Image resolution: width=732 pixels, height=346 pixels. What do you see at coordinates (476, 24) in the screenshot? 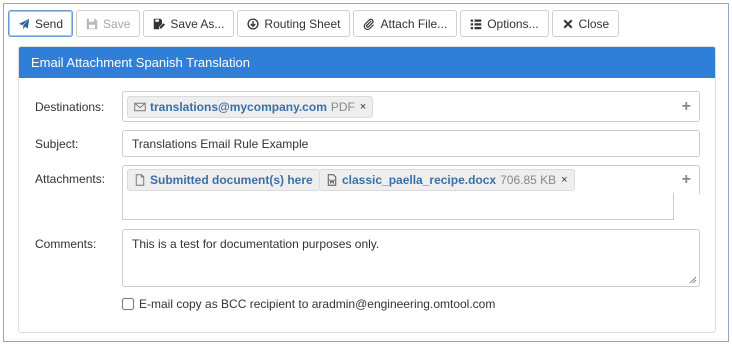
I see `list-icon` at bounding box center [476, 24].